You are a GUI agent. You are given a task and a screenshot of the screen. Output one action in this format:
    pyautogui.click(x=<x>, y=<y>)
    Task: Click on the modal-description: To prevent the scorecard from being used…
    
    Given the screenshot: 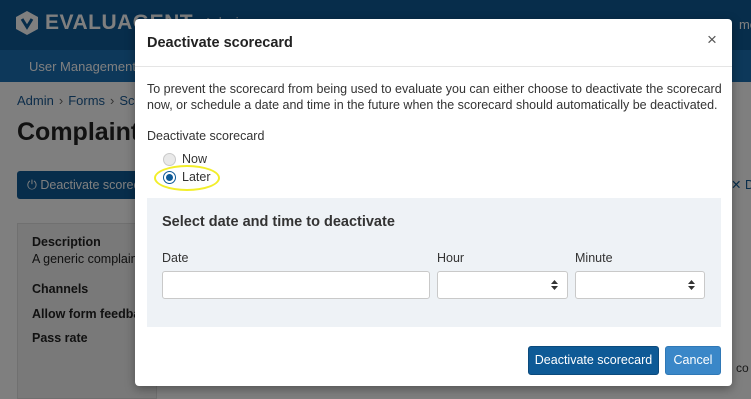 What is the action you would take?
    pyautogui.click(x=434, y=97)
    